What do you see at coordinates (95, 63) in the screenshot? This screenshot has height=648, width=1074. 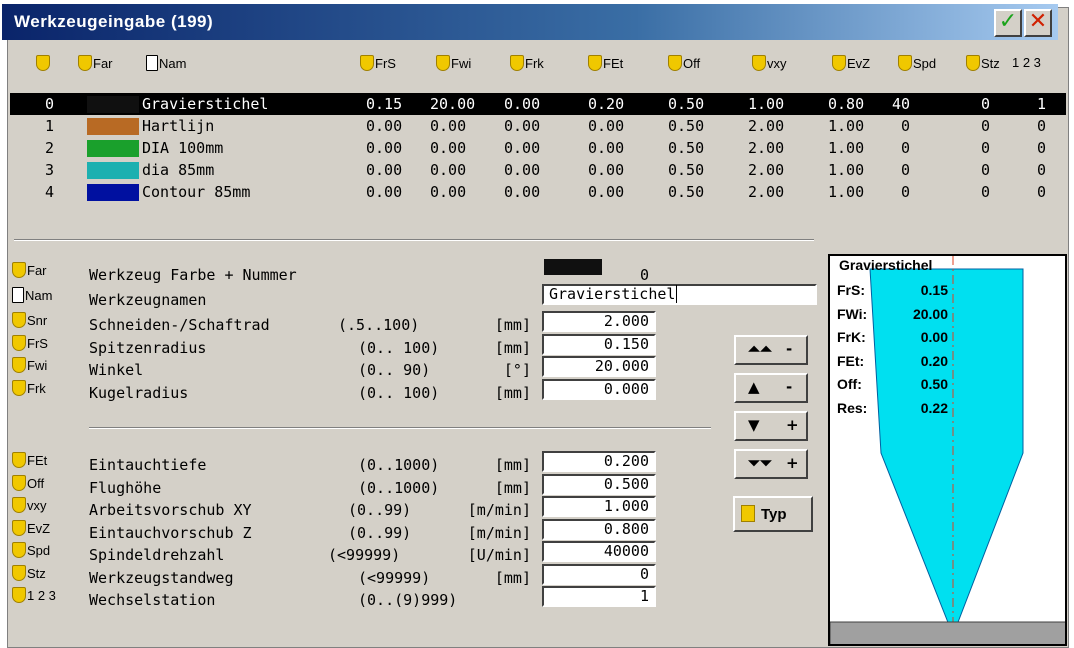 I see `header-far: Far` at bounding box center [95, 63].